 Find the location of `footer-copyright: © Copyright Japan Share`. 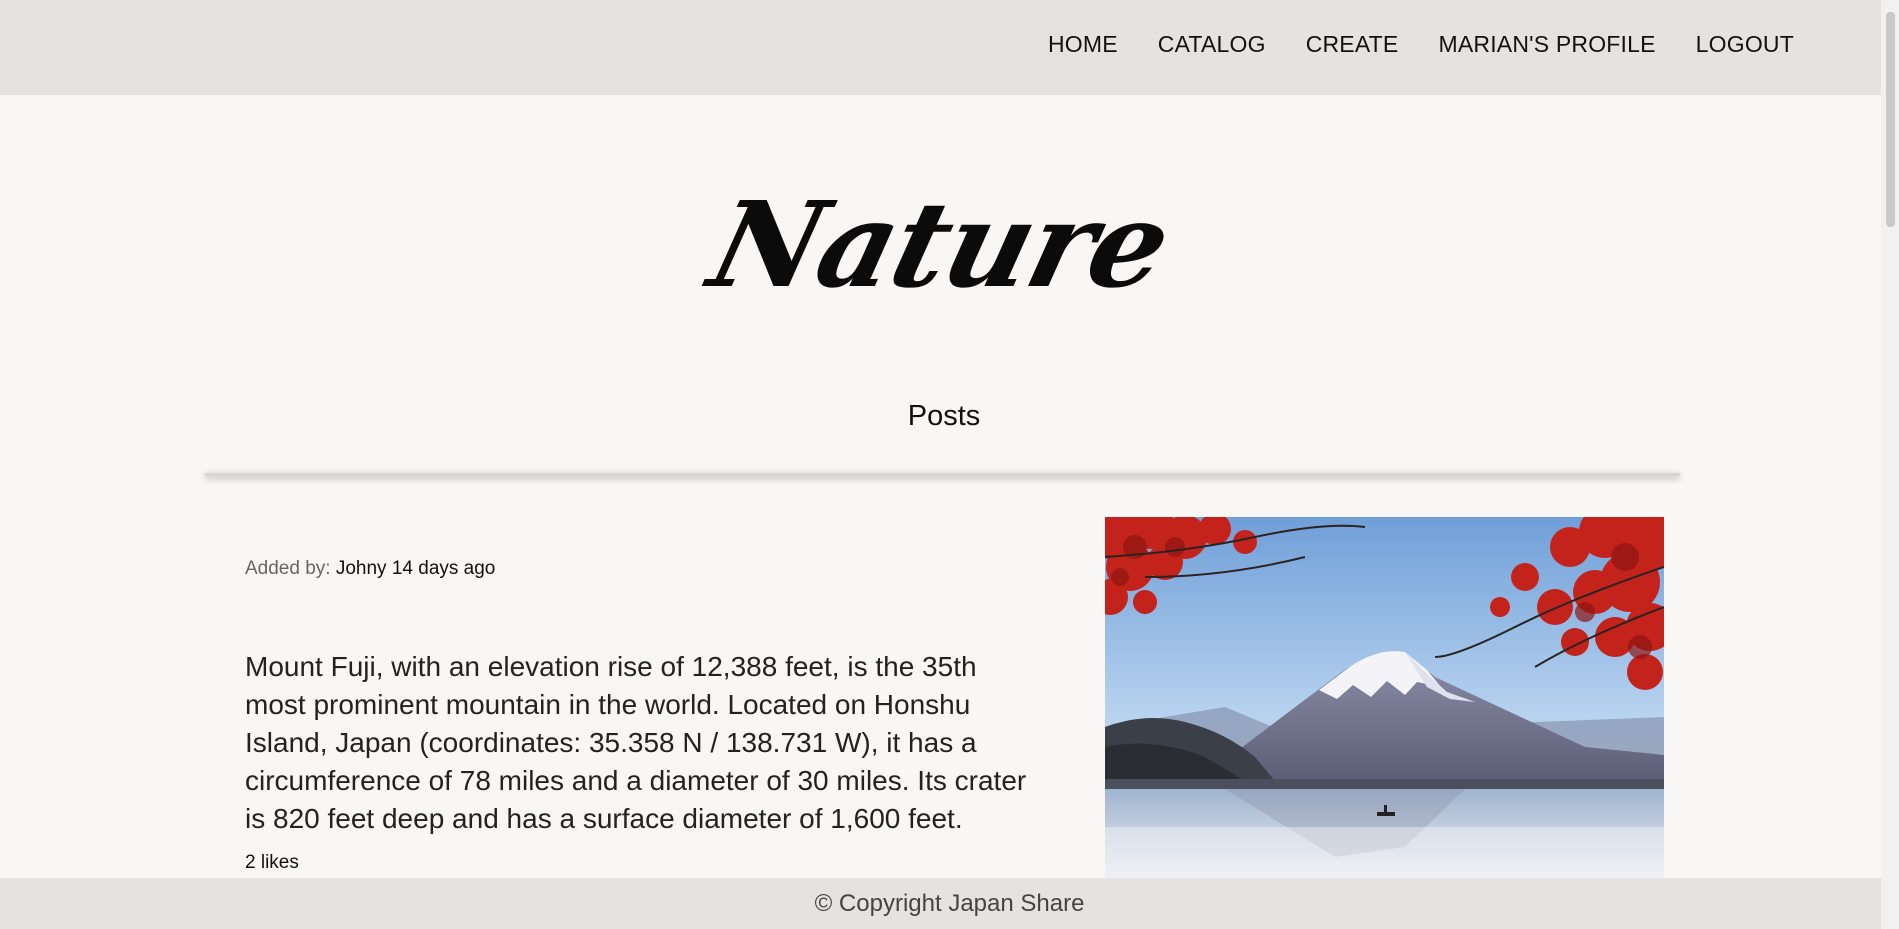

footer-copyright: © Copyright Japan Share is located at coordinates (949, 903).